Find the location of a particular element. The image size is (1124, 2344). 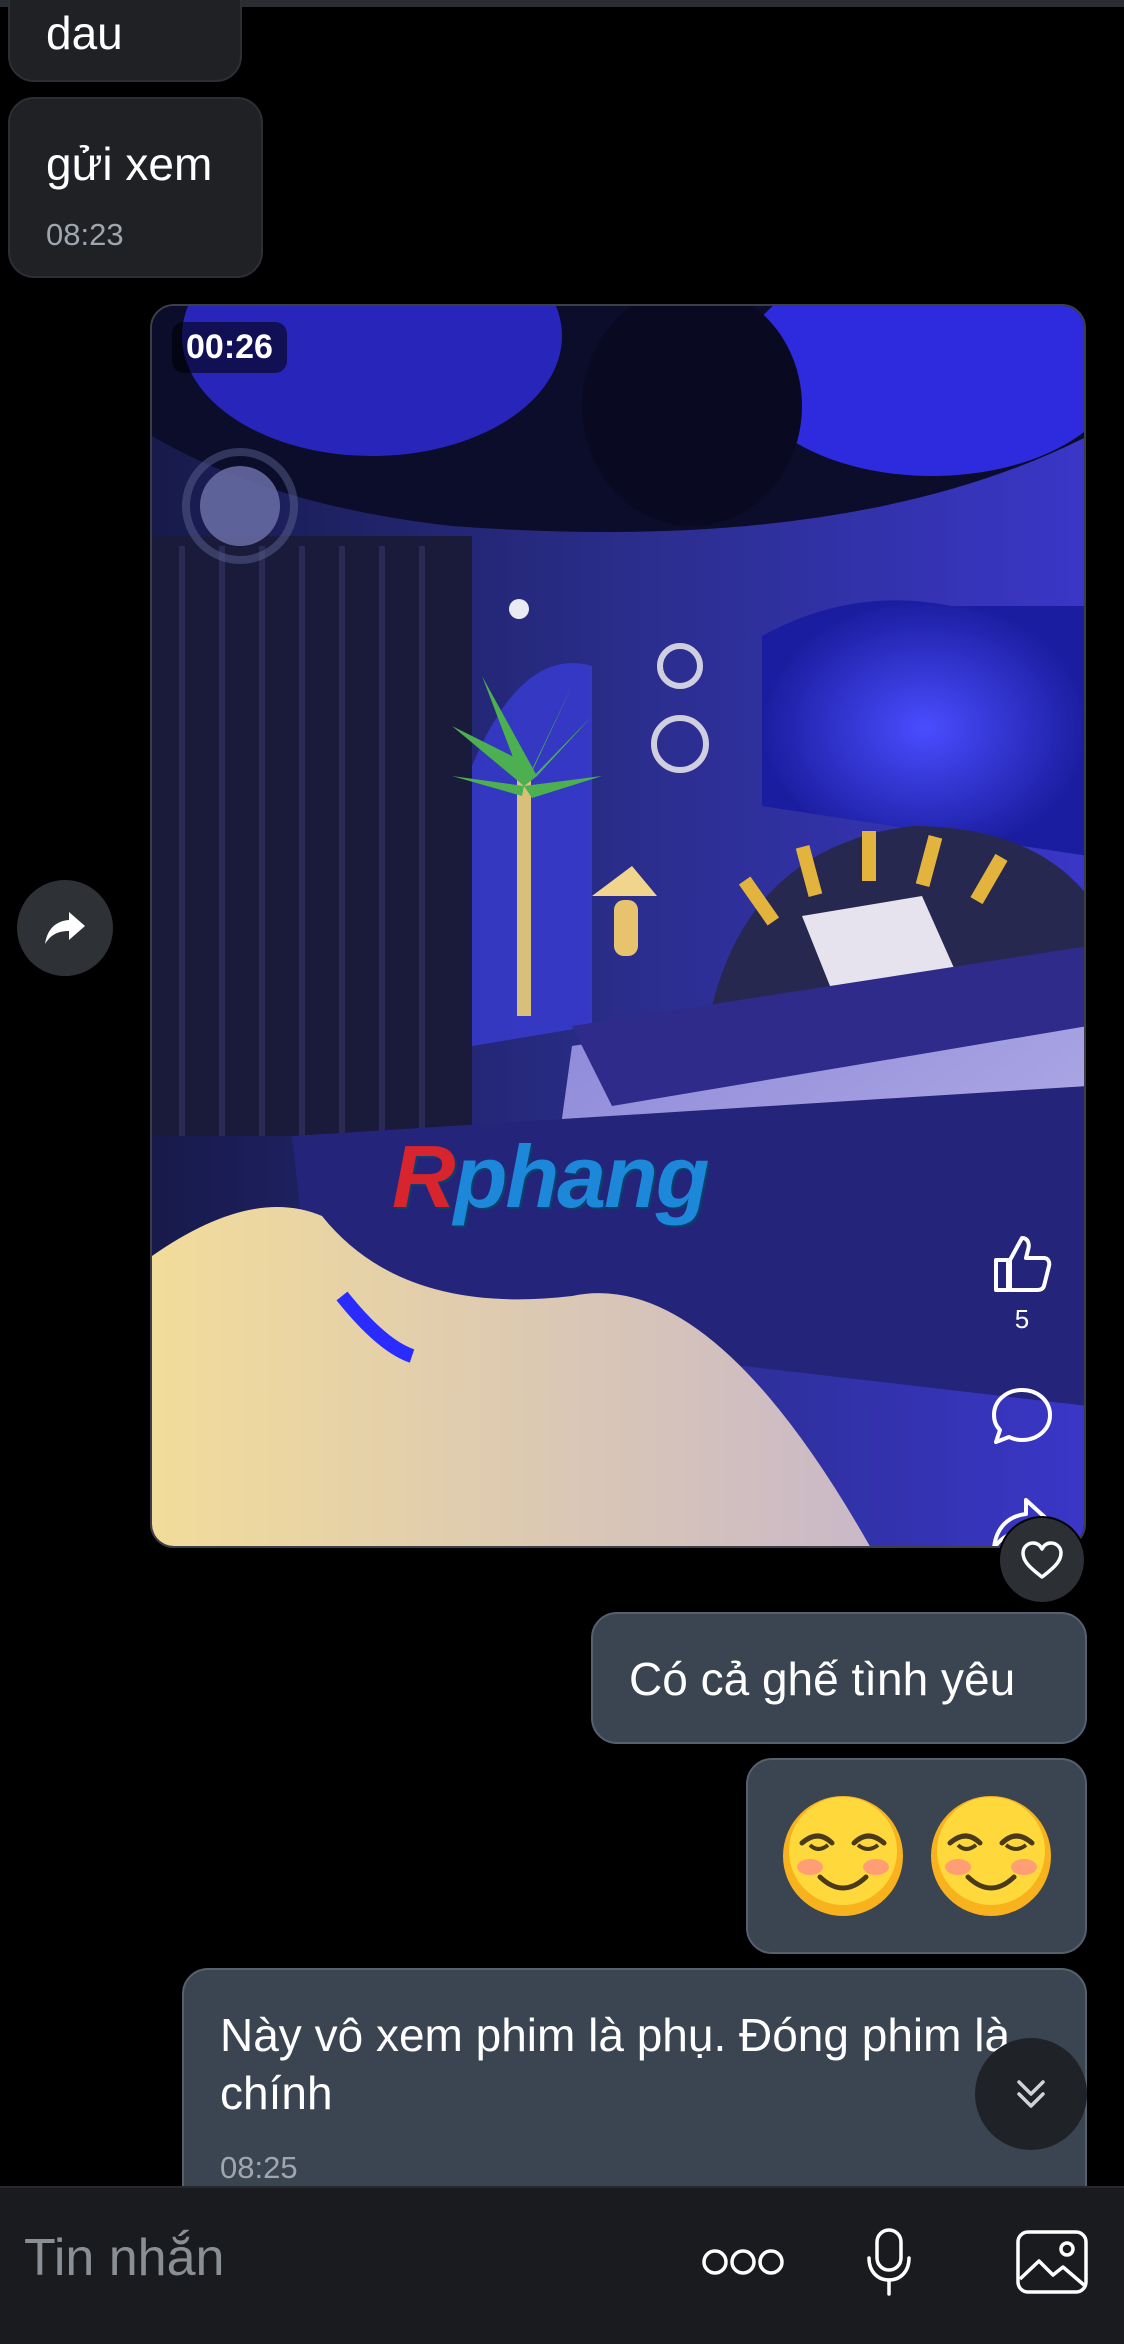

outgoing-message-bubble: Có cả ghế tình yêu is located at coordinates (839, 1678).